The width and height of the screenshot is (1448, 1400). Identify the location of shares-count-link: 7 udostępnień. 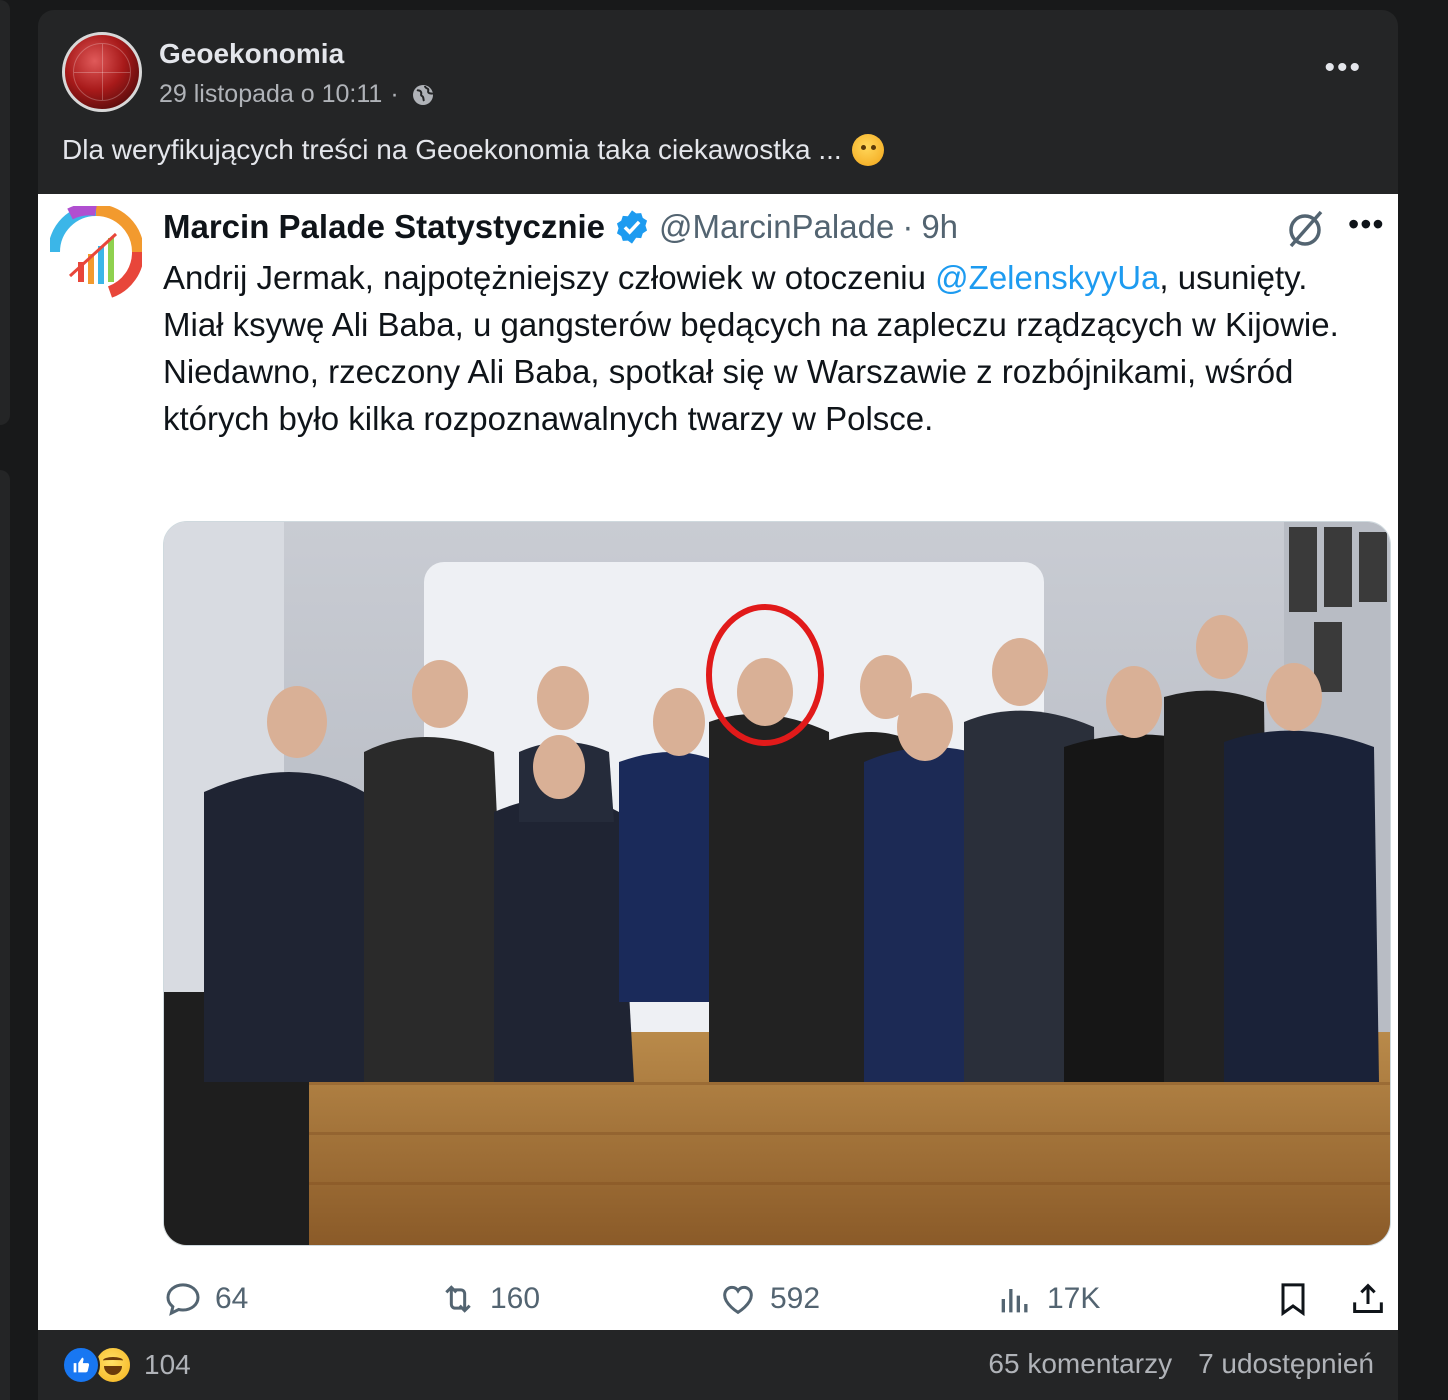
(1286, 1364).